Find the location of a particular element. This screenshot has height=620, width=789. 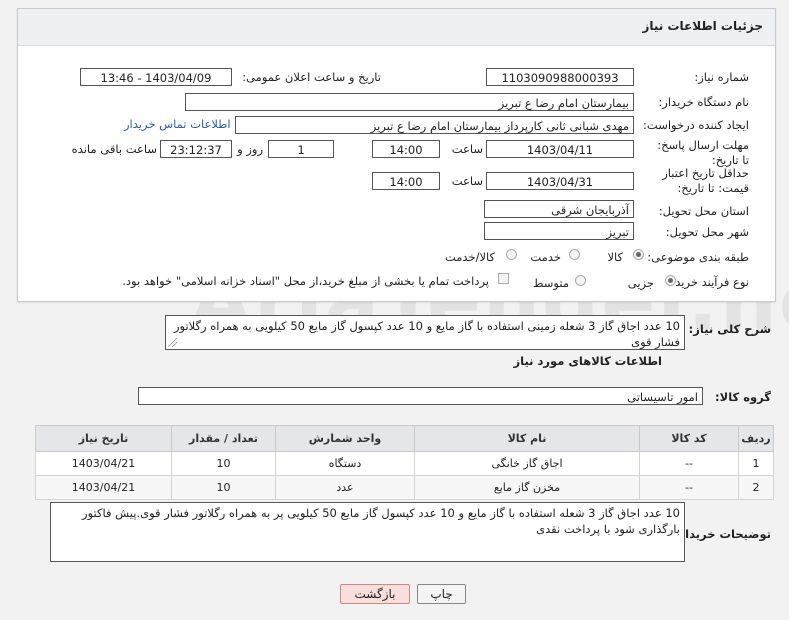

buyer-notes-label: توضیحات خریدار: is located at coordinates (722, 534).